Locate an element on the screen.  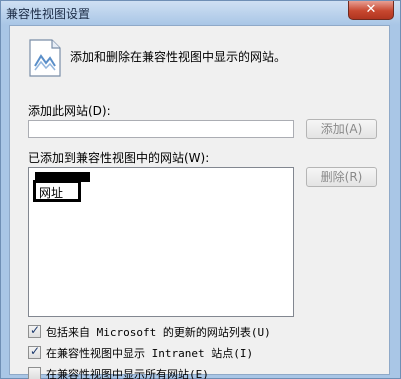
option-label: 包括来自 Microsoft 的更新的网站列表(U) is located at coordinates (158, 332).